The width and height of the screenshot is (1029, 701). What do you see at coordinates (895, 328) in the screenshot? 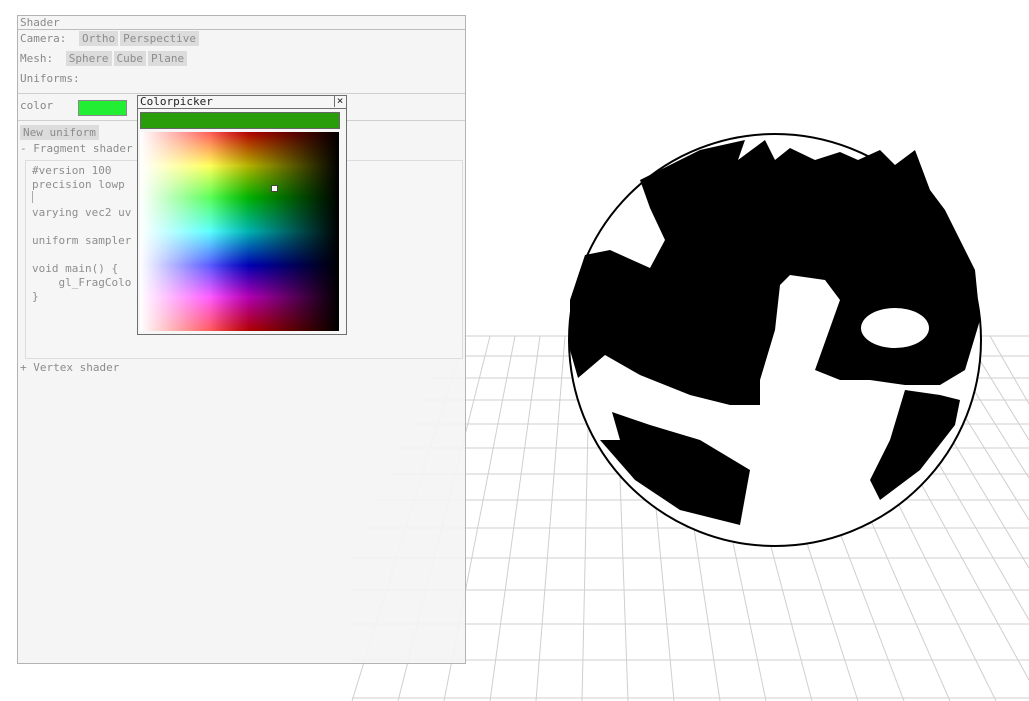
I see `sphere-hole` at bounding box center [895, 328].